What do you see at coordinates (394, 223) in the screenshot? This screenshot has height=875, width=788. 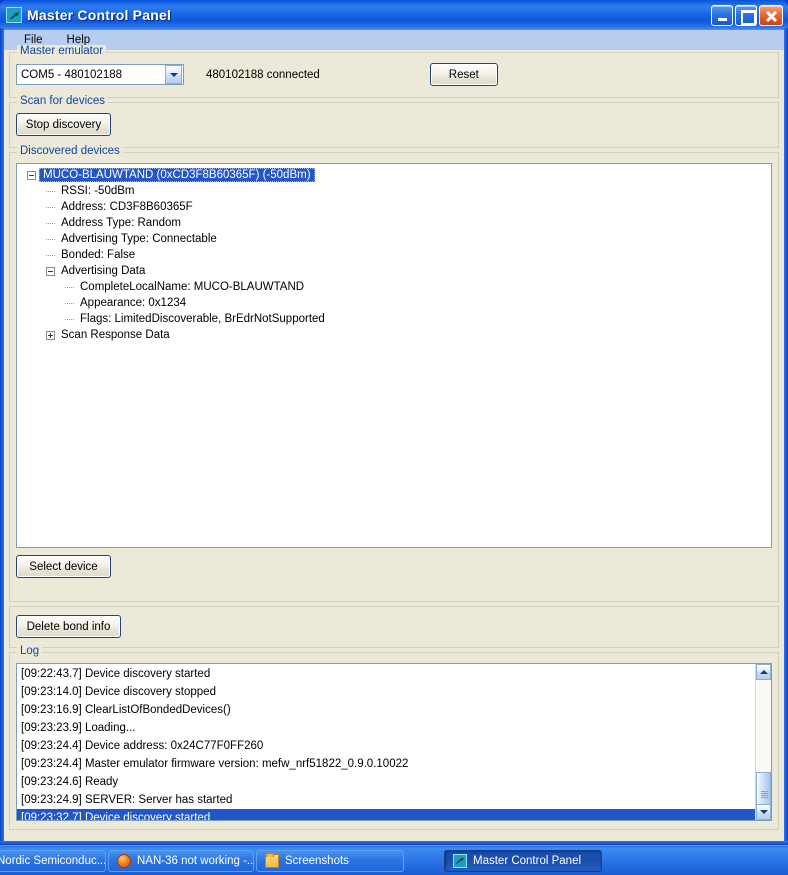 I see `tree-node: Address Type: Random` at bounding box center [394, 223].